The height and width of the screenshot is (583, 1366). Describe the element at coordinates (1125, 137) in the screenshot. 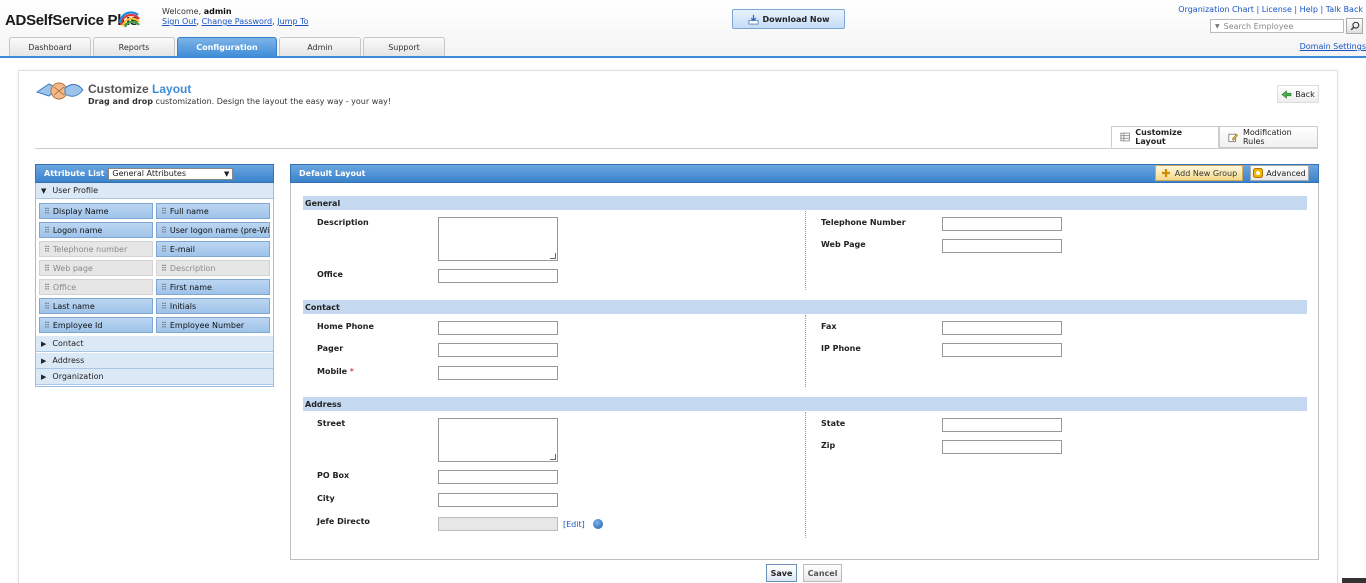

I see `grid-icon` at that location.